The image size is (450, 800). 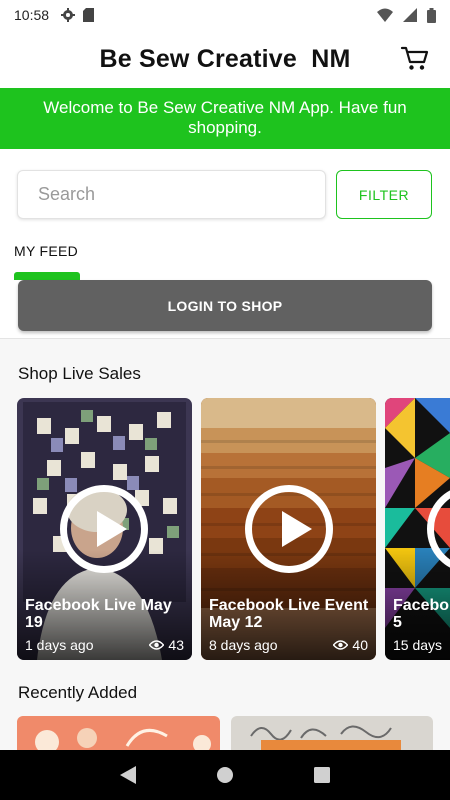 I want to click on wifi-icon, so click(x=385, y=15).